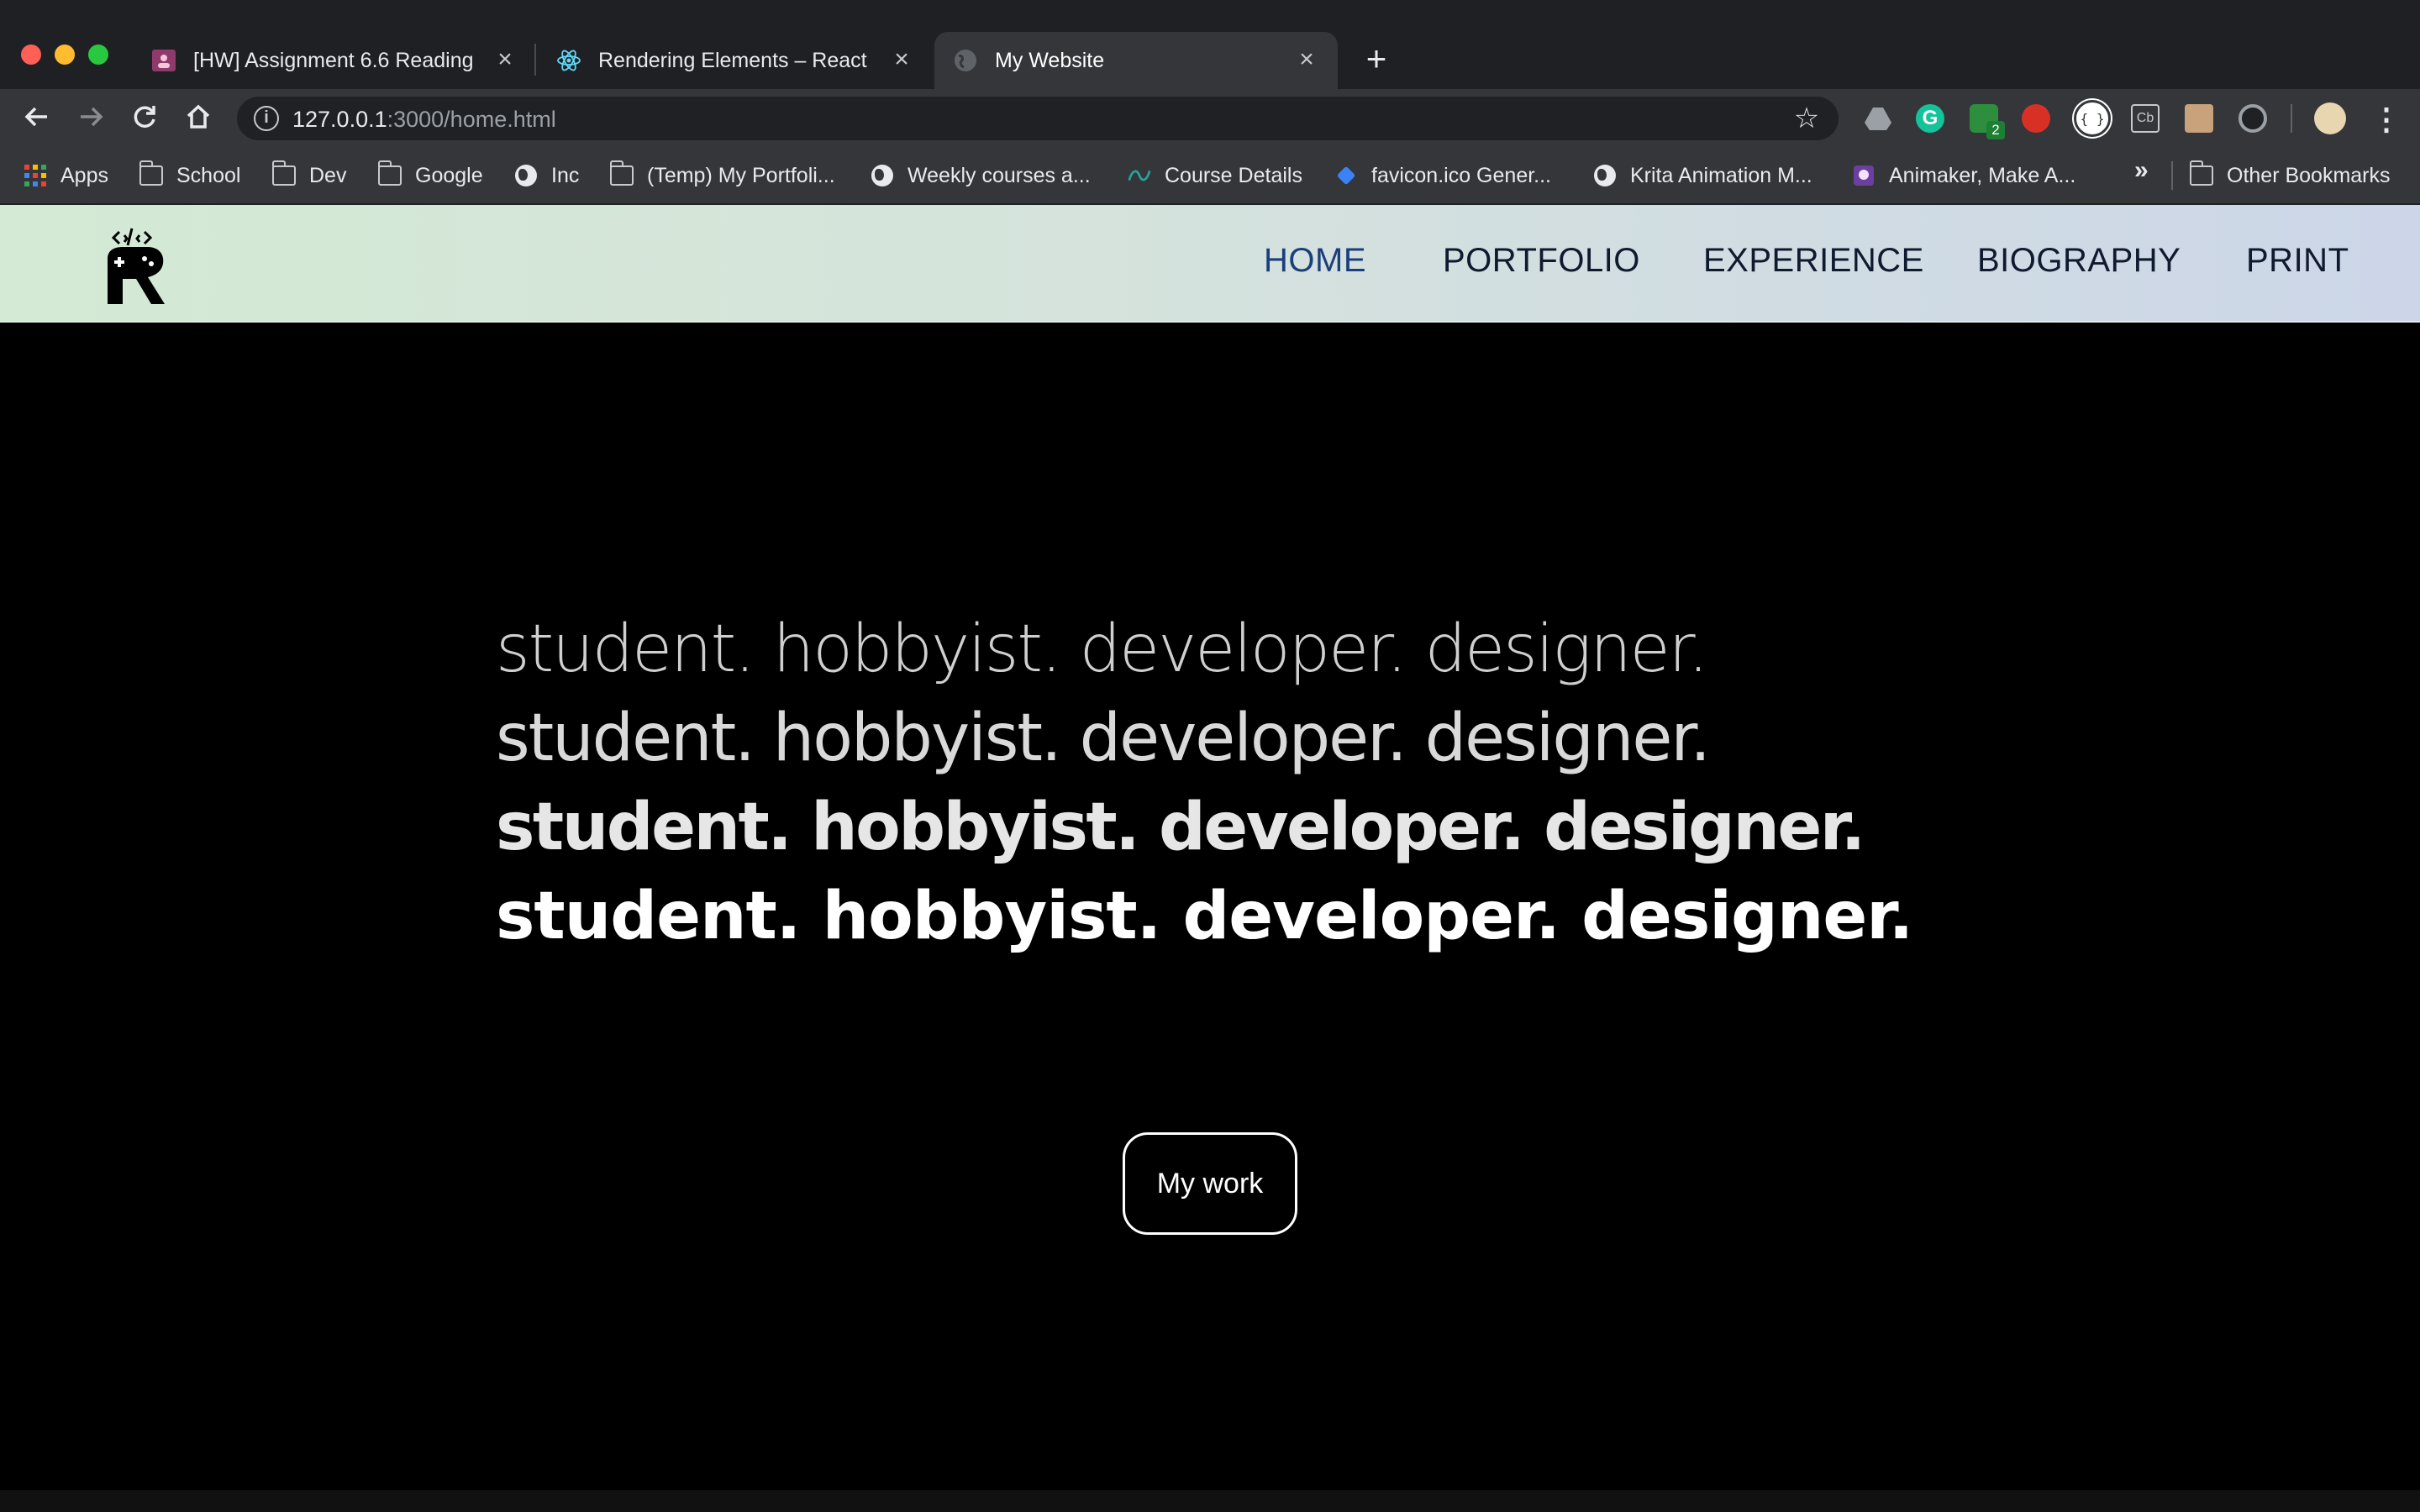 This screenshot has width=2420, height=1512. Describe the element at coordinates (1139, 175) in the screenshot. I see `course-icon` at that location.